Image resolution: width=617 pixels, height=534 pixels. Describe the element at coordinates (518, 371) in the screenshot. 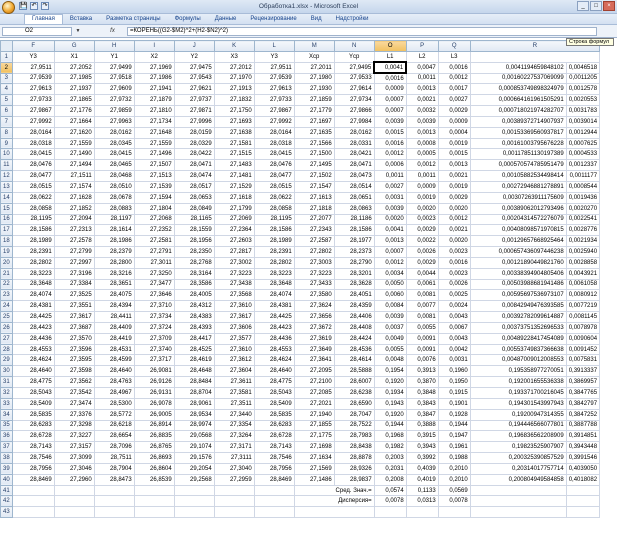

I see `cell: 0,195358977270051` at that location.